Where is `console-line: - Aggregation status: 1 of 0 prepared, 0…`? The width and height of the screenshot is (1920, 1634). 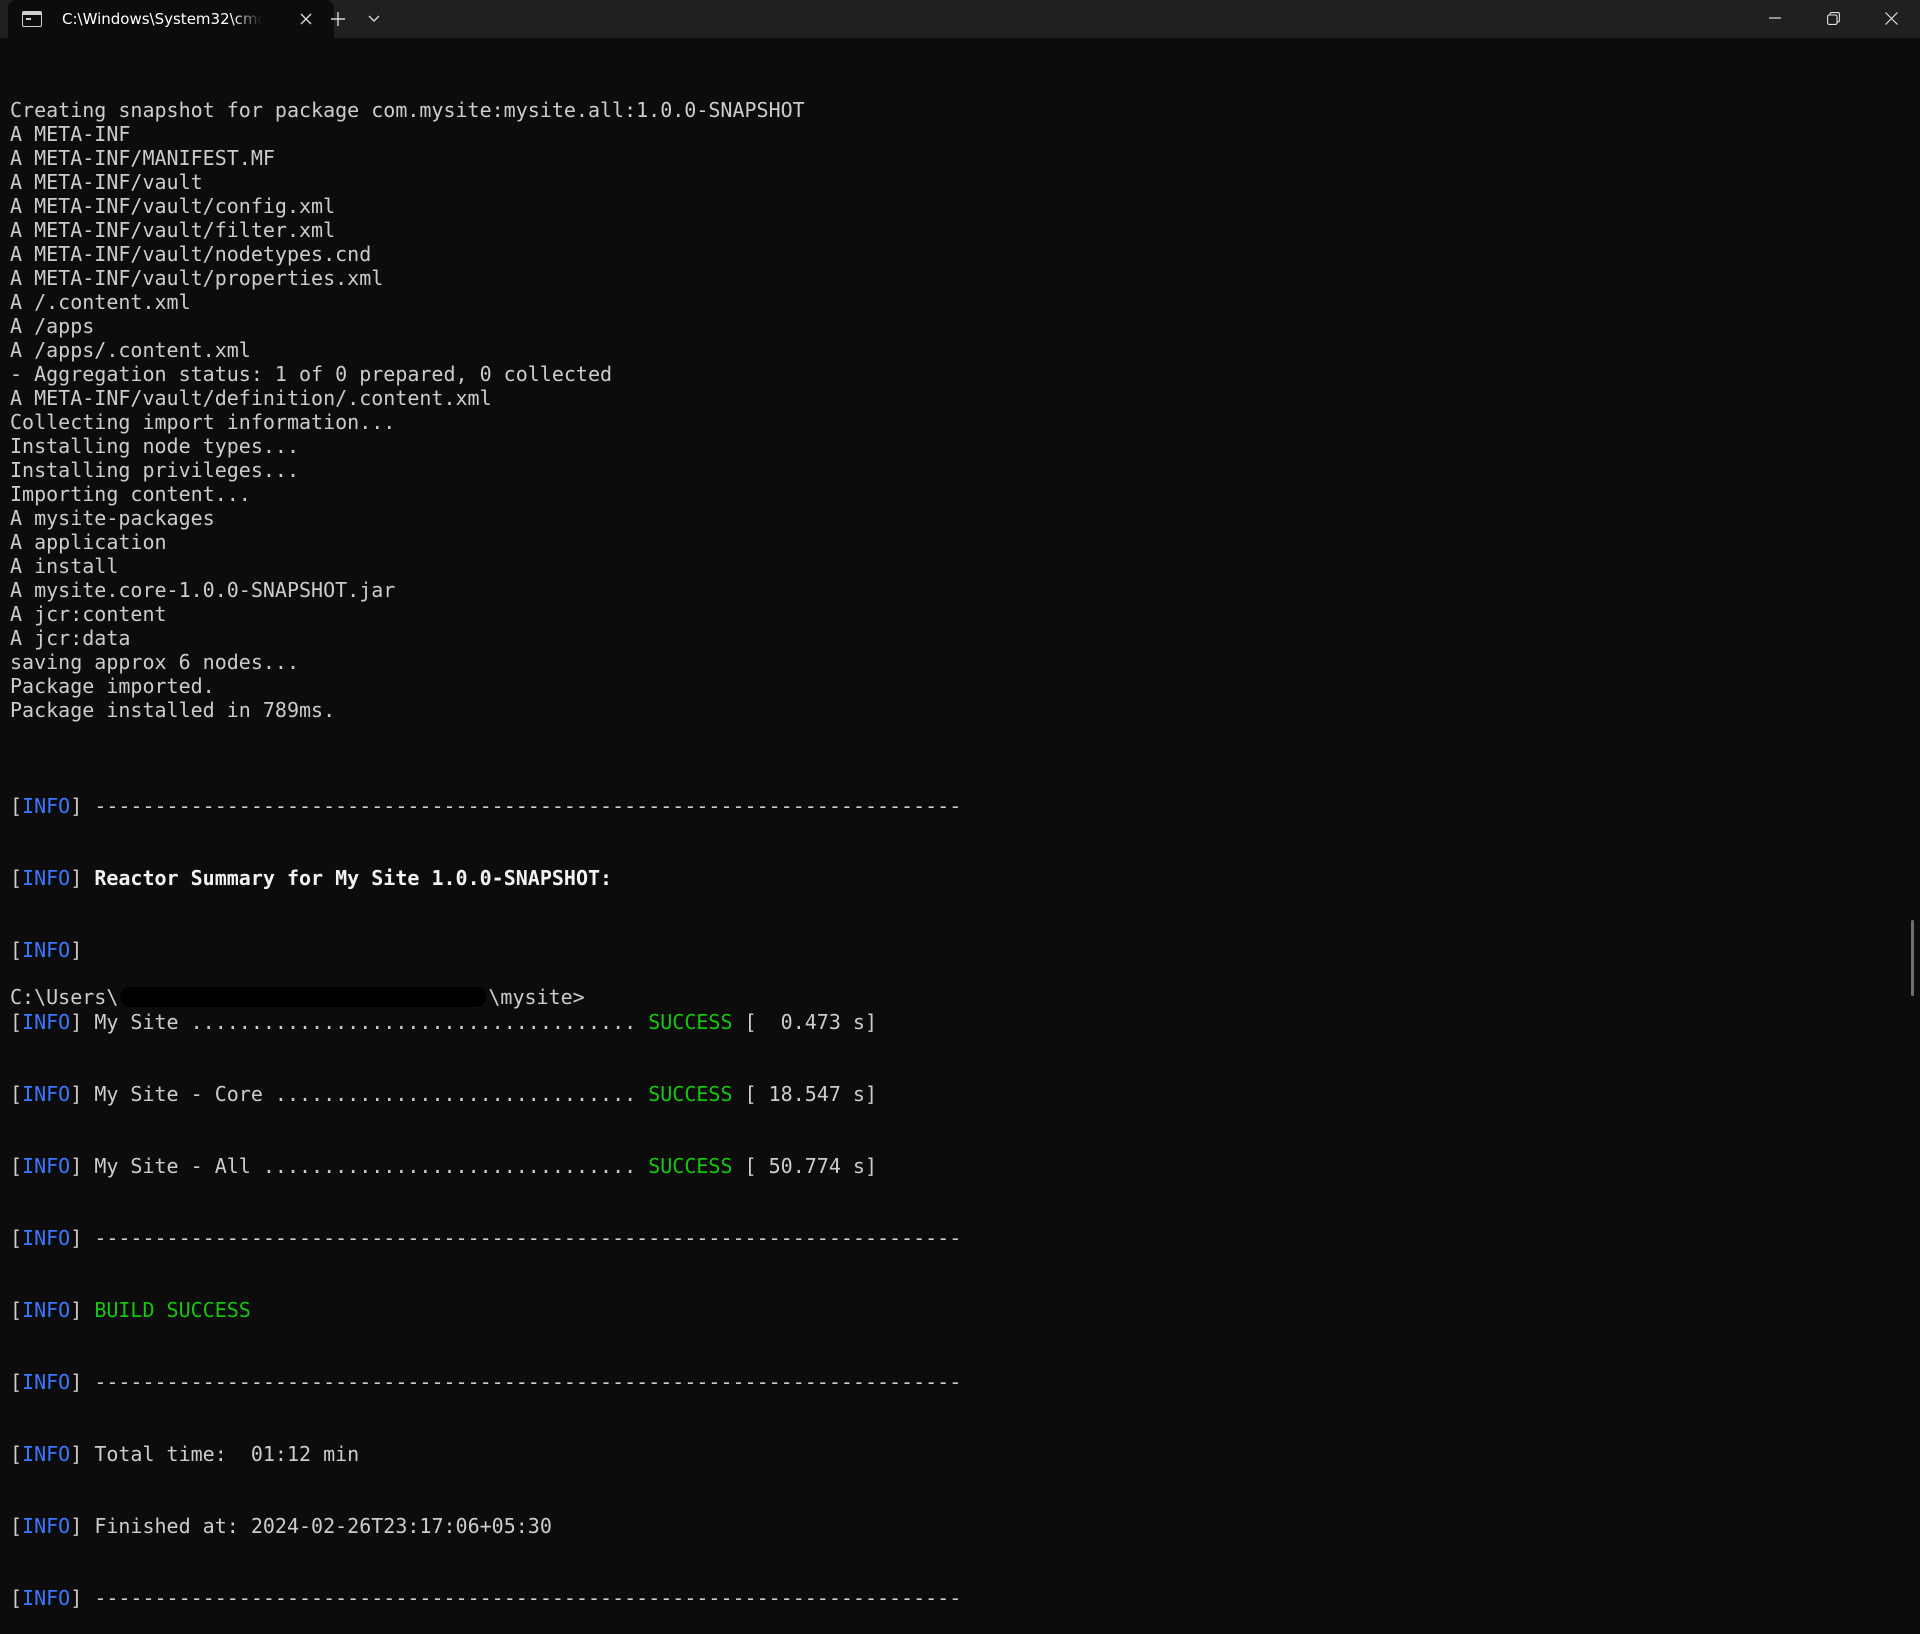
console-line: - Aggregation status: 1 of 0 prepared, 0… is located at coordinates (311, 374).